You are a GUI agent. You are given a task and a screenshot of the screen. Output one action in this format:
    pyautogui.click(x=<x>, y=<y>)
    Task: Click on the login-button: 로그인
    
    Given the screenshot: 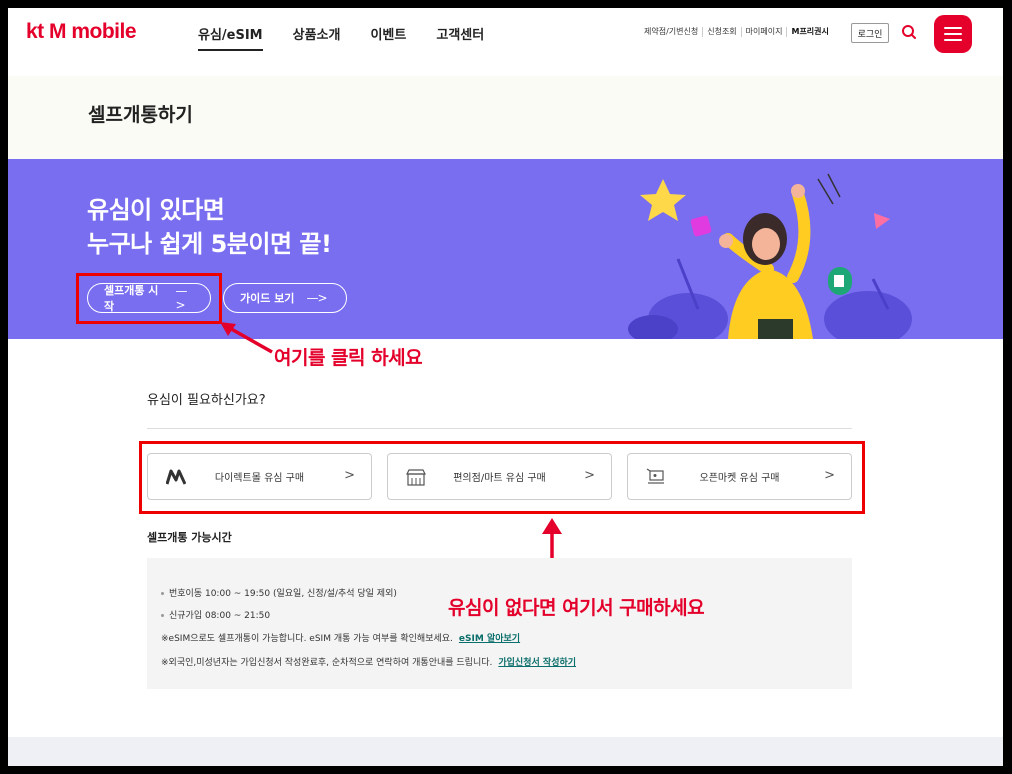 What is the action you would take?
    pyautogui.click(x=870, y=33)
    